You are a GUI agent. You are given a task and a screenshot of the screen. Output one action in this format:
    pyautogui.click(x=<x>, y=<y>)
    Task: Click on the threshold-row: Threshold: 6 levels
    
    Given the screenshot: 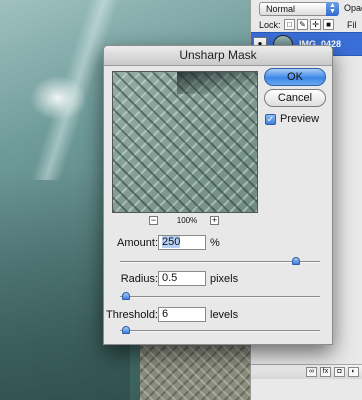 What is the action you would take?
    pyautogui.click(x=218, y=315)
    